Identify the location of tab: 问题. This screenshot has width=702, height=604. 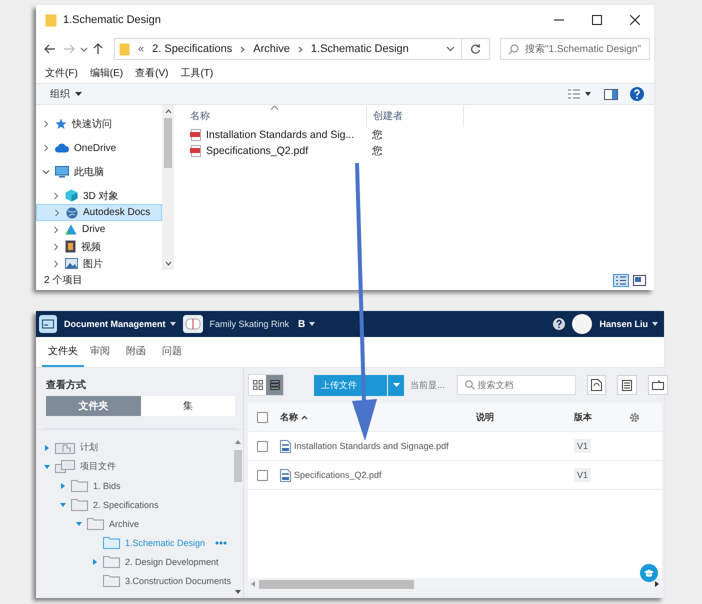
(175, 352).